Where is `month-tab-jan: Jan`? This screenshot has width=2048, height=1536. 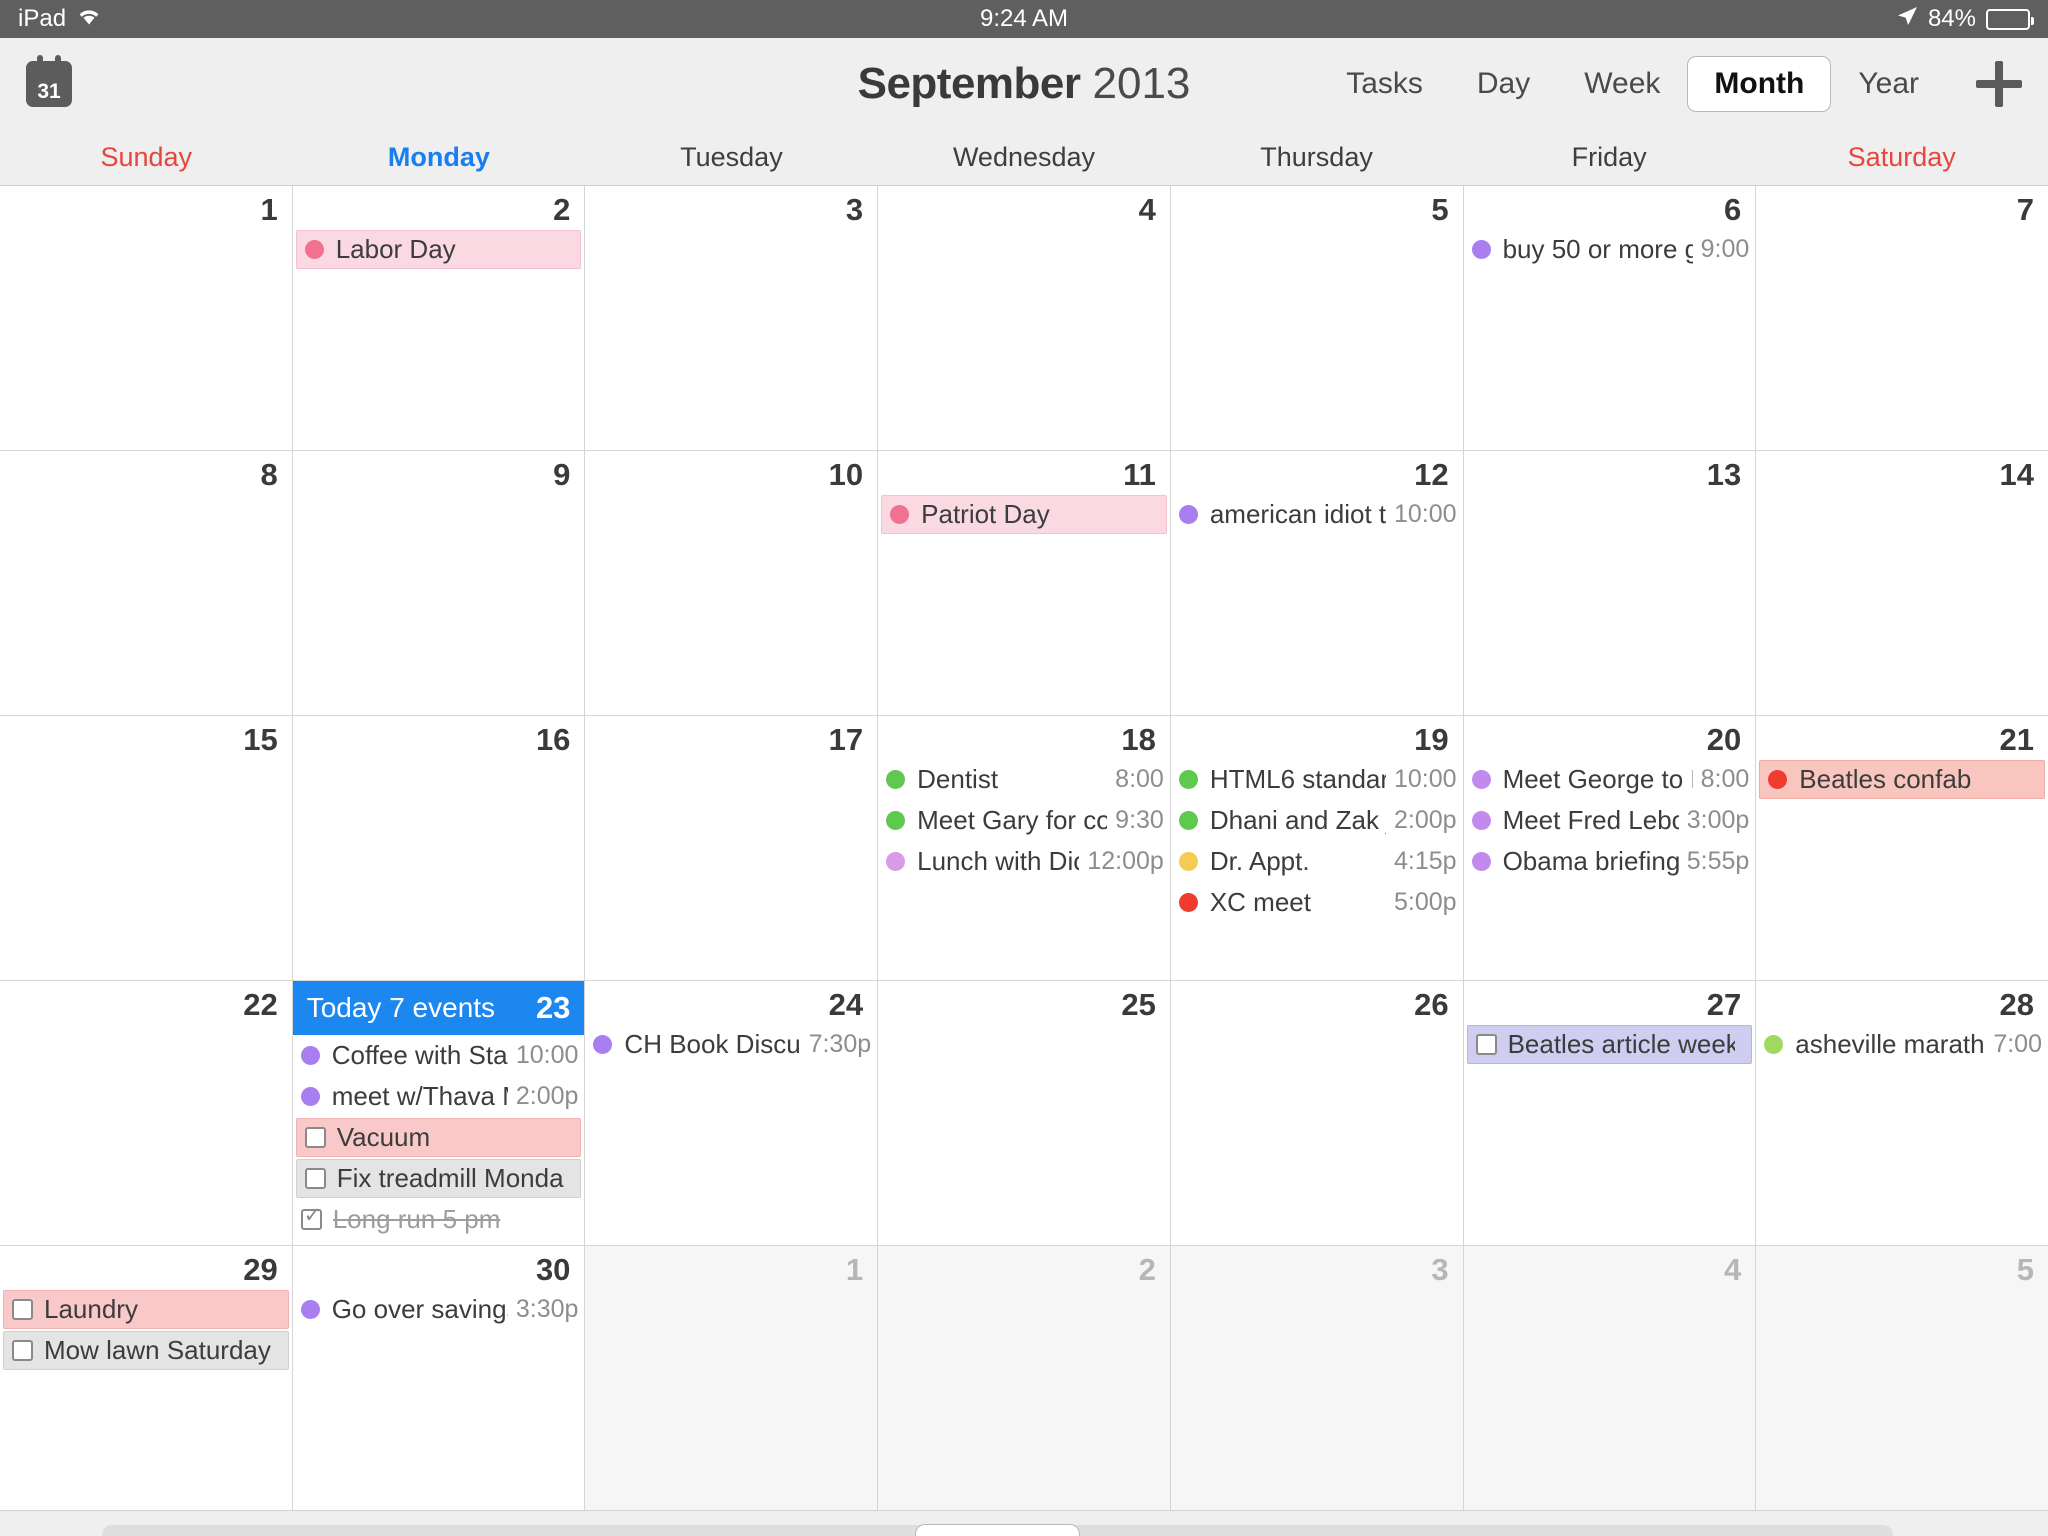
month-tab-jan: Jan is located at coordinates (1649, 1530).